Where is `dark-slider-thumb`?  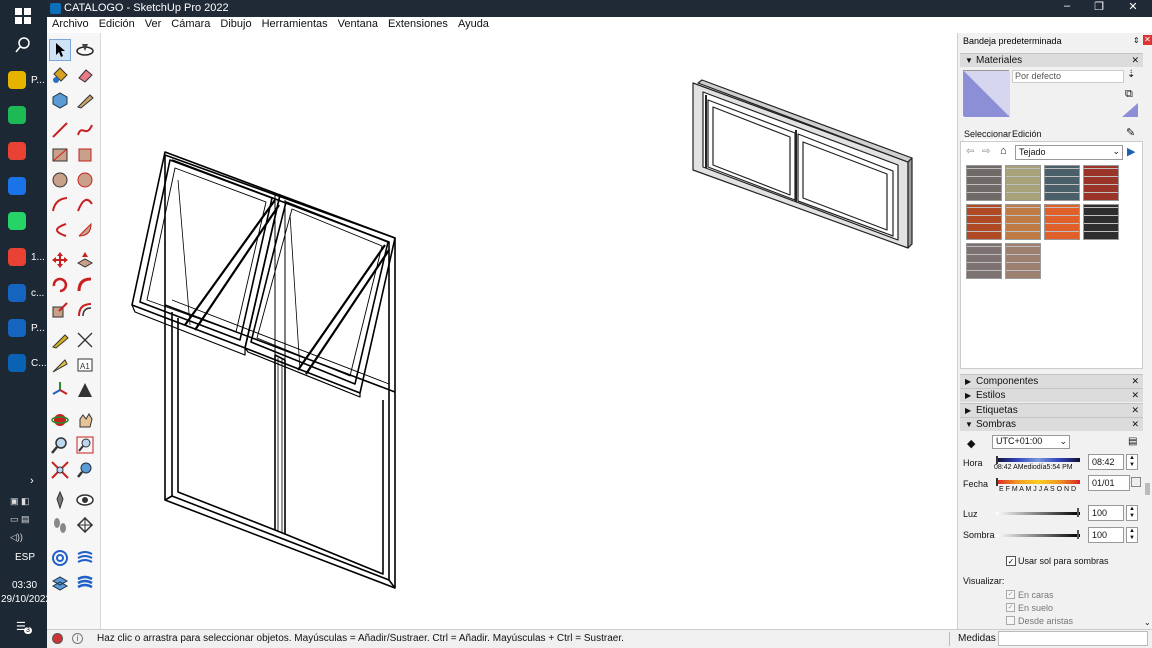
dark-slider-thumb is located at coordinates (1078, 534).